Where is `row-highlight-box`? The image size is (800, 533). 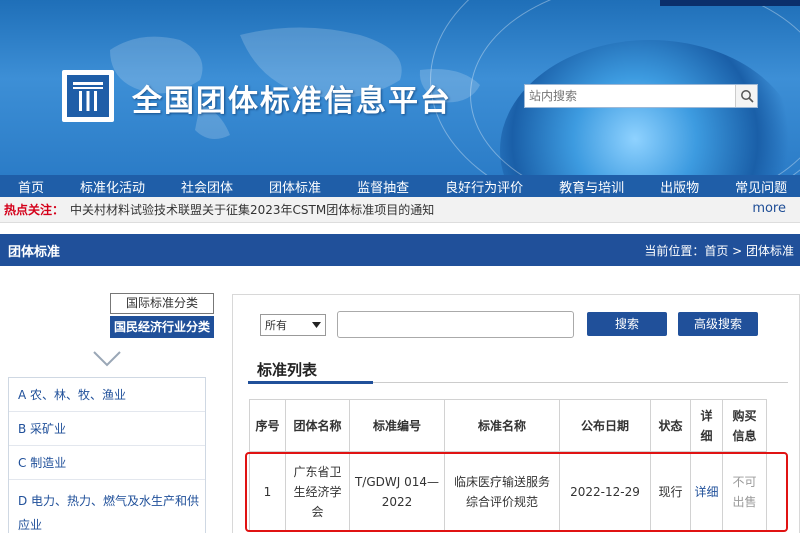
row-highlight-box is located at coordinates (516, 492).